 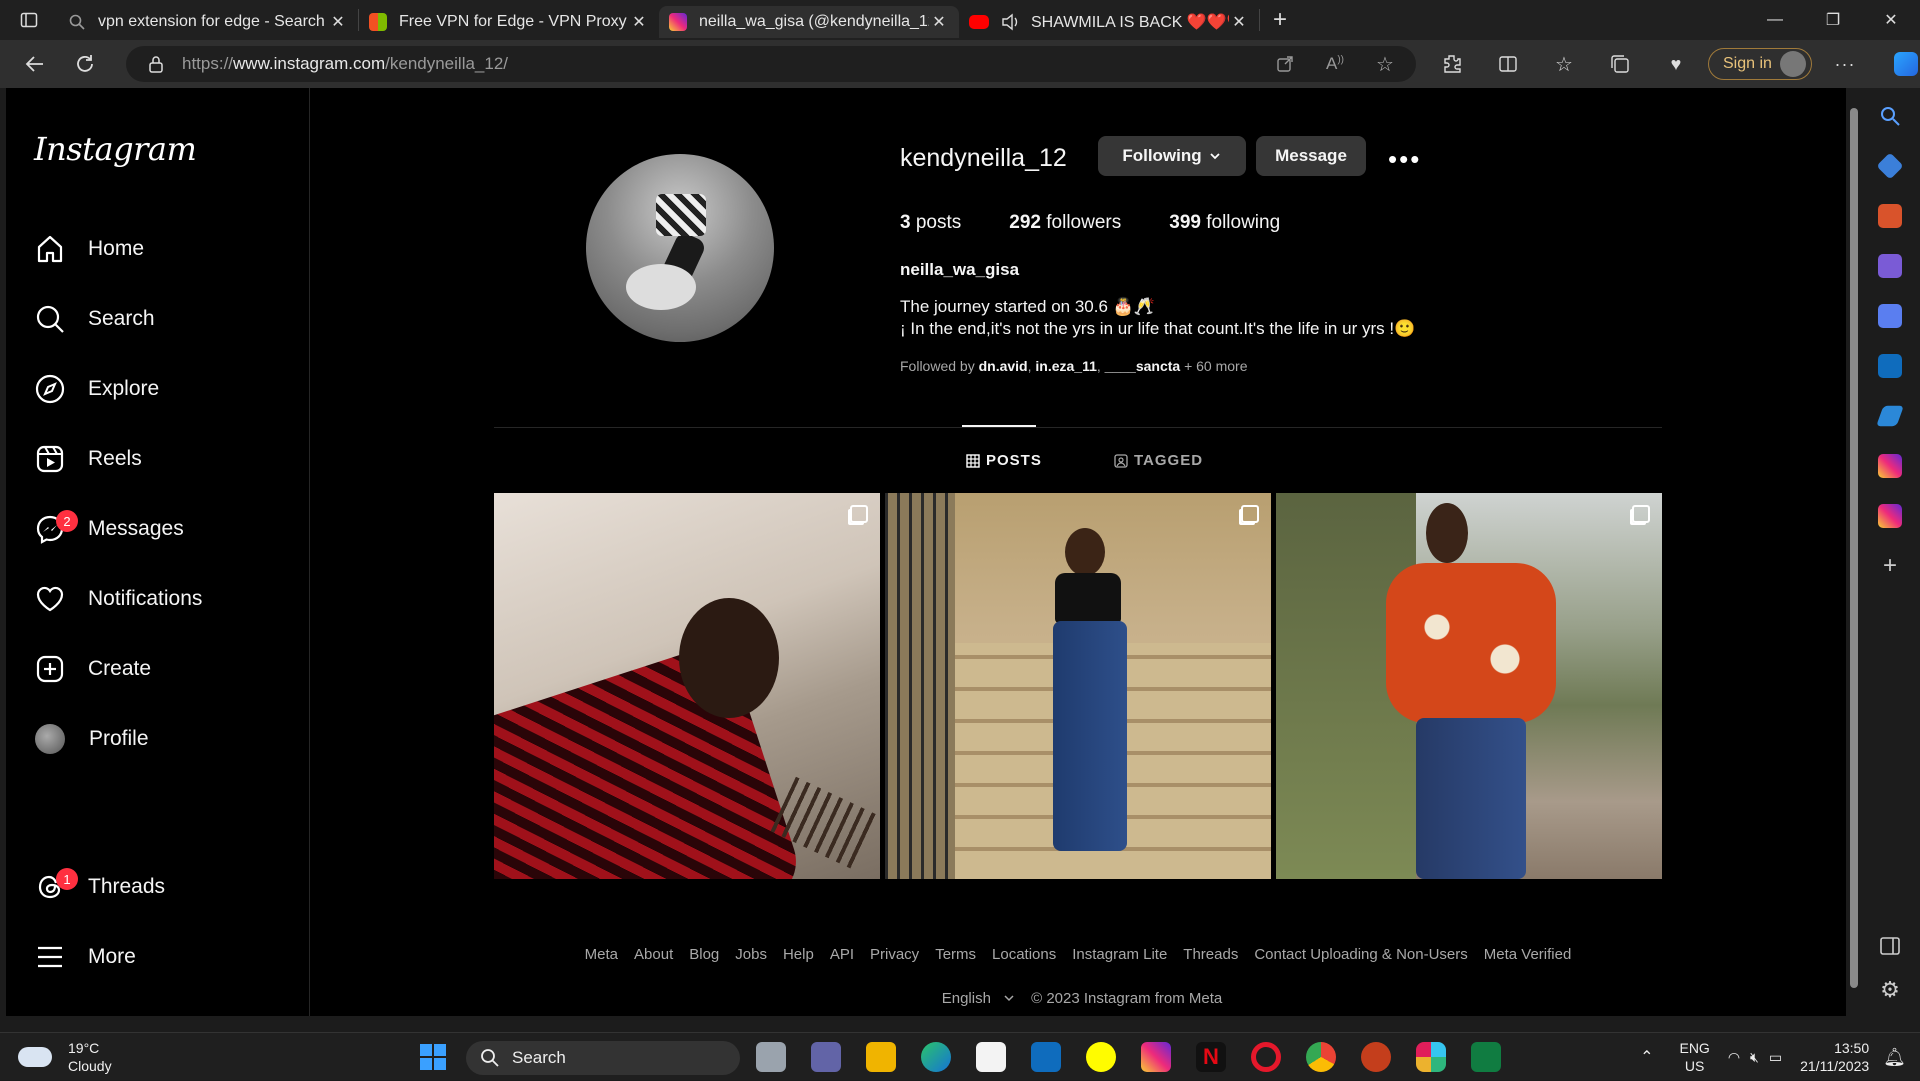 What do you see at coordinates (1890, 316) in the screenshot?
I see `copilot-app-icon` at bounding box center [1890, 316].